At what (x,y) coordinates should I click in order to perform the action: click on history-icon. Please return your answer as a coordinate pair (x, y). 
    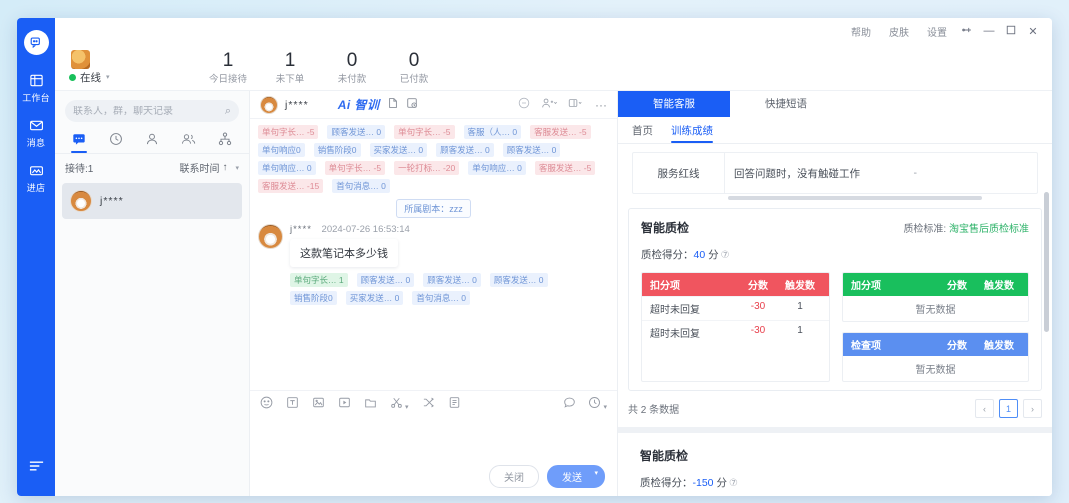
    Looking at the image, I should click on (412, 104).